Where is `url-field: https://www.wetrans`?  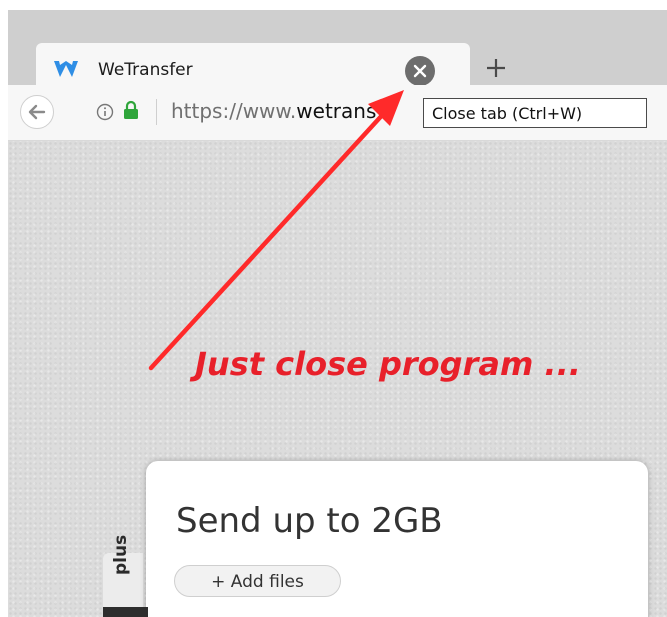
url-field: https://www.wetrans is located at coordinates (297, 111).